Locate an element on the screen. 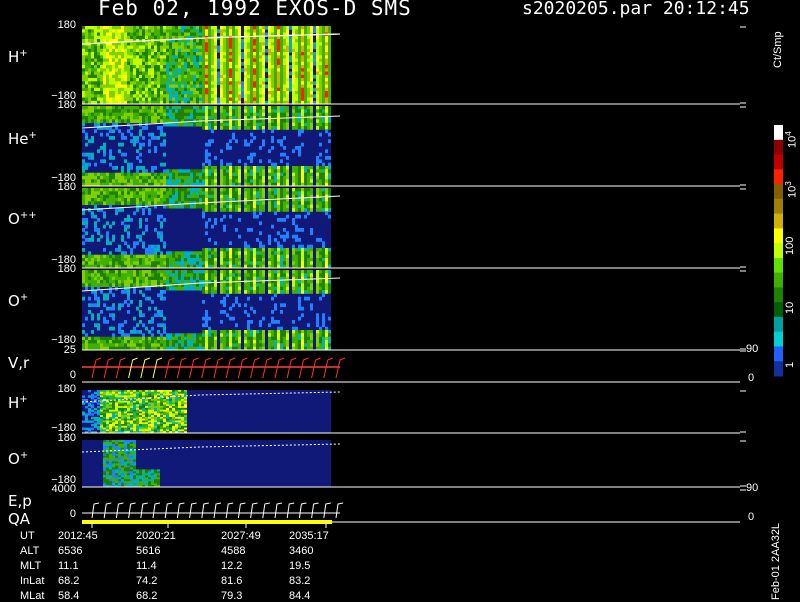  ephemeris-cell: 2035:17 is located at coordinates (309, 536).